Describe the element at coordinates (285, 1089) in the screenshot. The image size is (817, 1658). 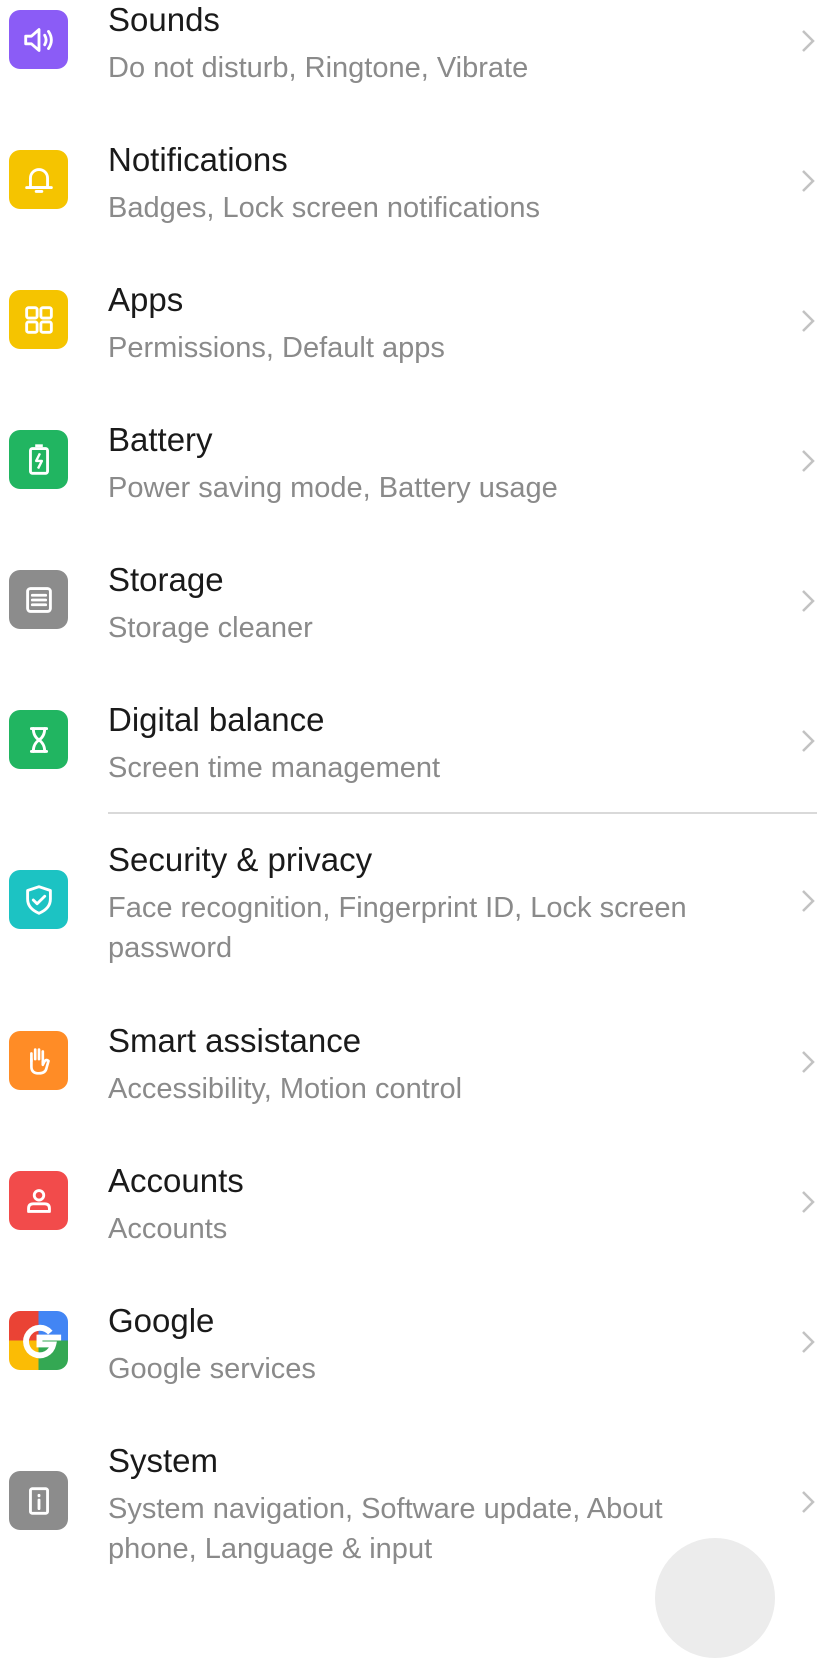
I see `item-subtitle: Accessibility, Motion control` at that location.